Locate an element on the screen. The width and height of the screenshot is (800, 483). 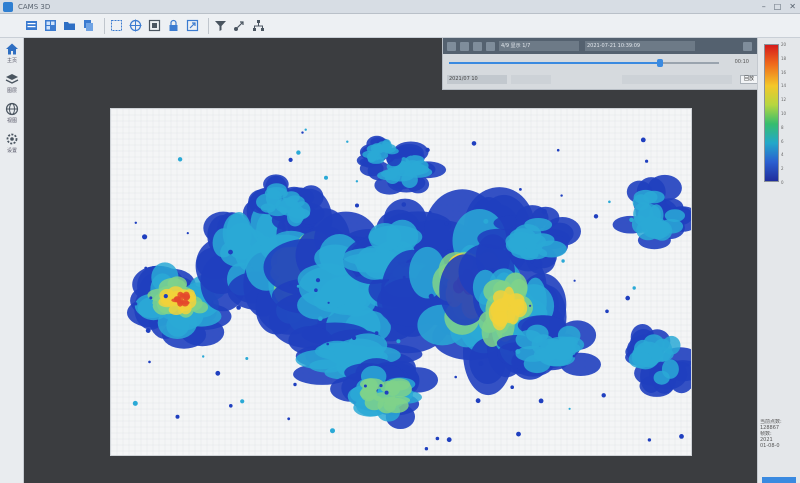
timeline-slider: 00:10 is located at coordinates (599, 63).